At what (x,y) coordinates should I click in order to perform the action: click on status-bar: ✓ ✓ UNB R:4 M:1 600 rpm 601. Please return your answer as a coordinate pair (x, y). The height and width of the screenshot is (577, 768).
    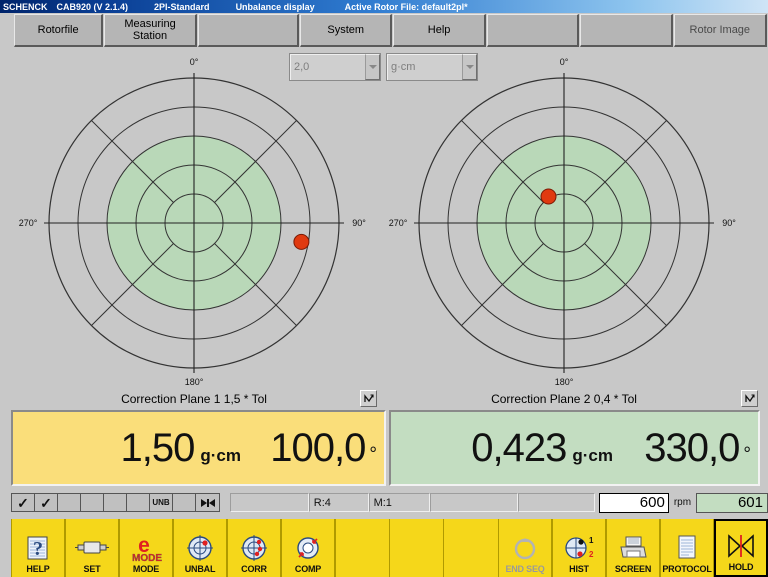
    Looking at the image, I should click on (384, 502).